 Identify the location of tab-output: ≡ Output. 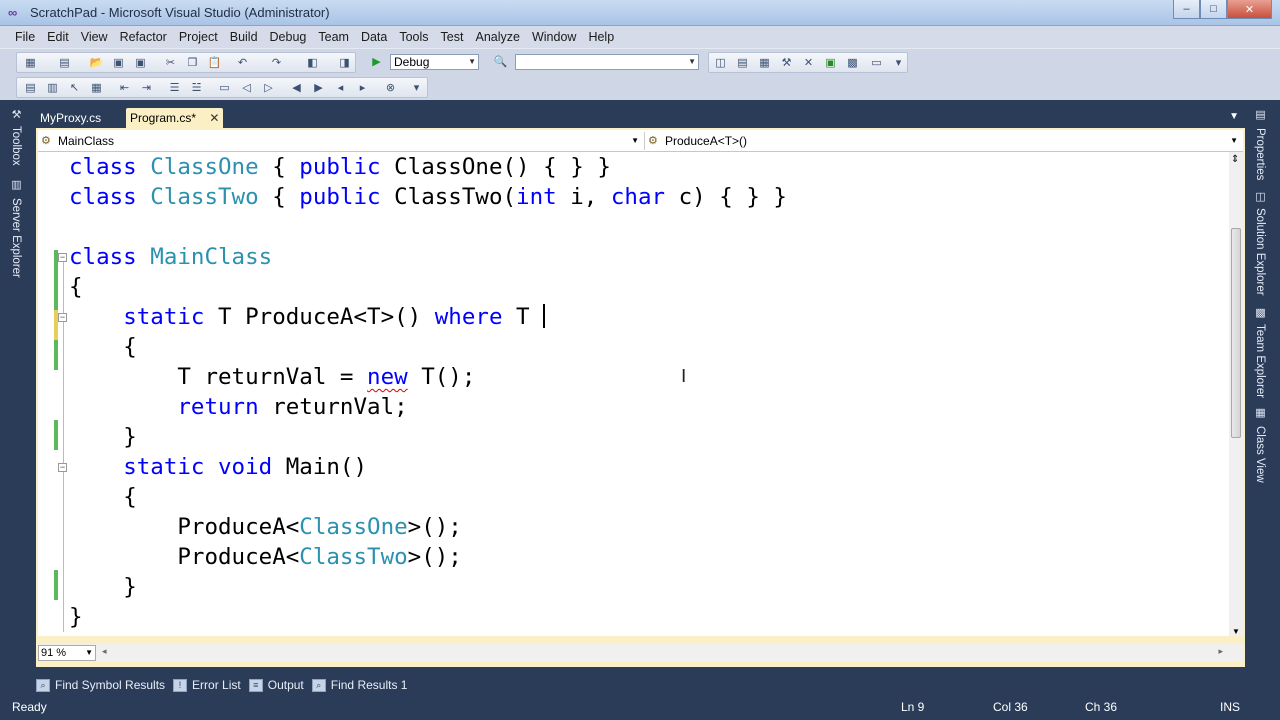
(276, 685).